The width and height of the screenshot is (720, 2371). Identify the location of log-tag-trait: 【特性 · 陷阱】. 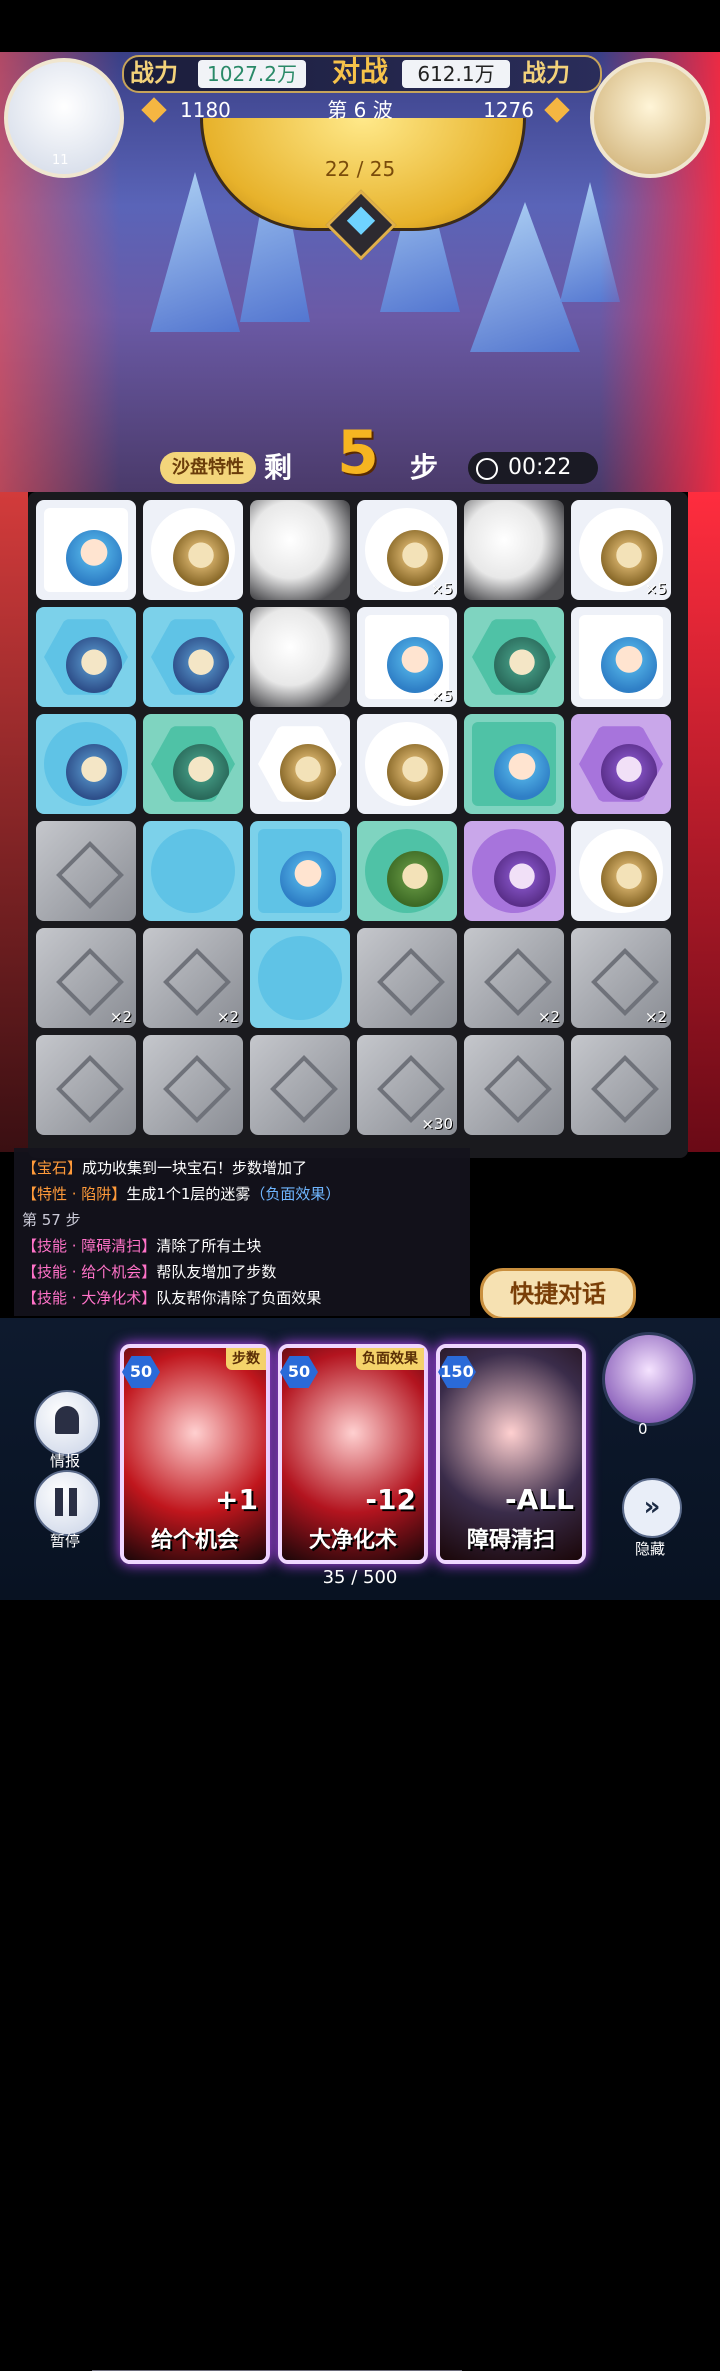
(74, 1194).